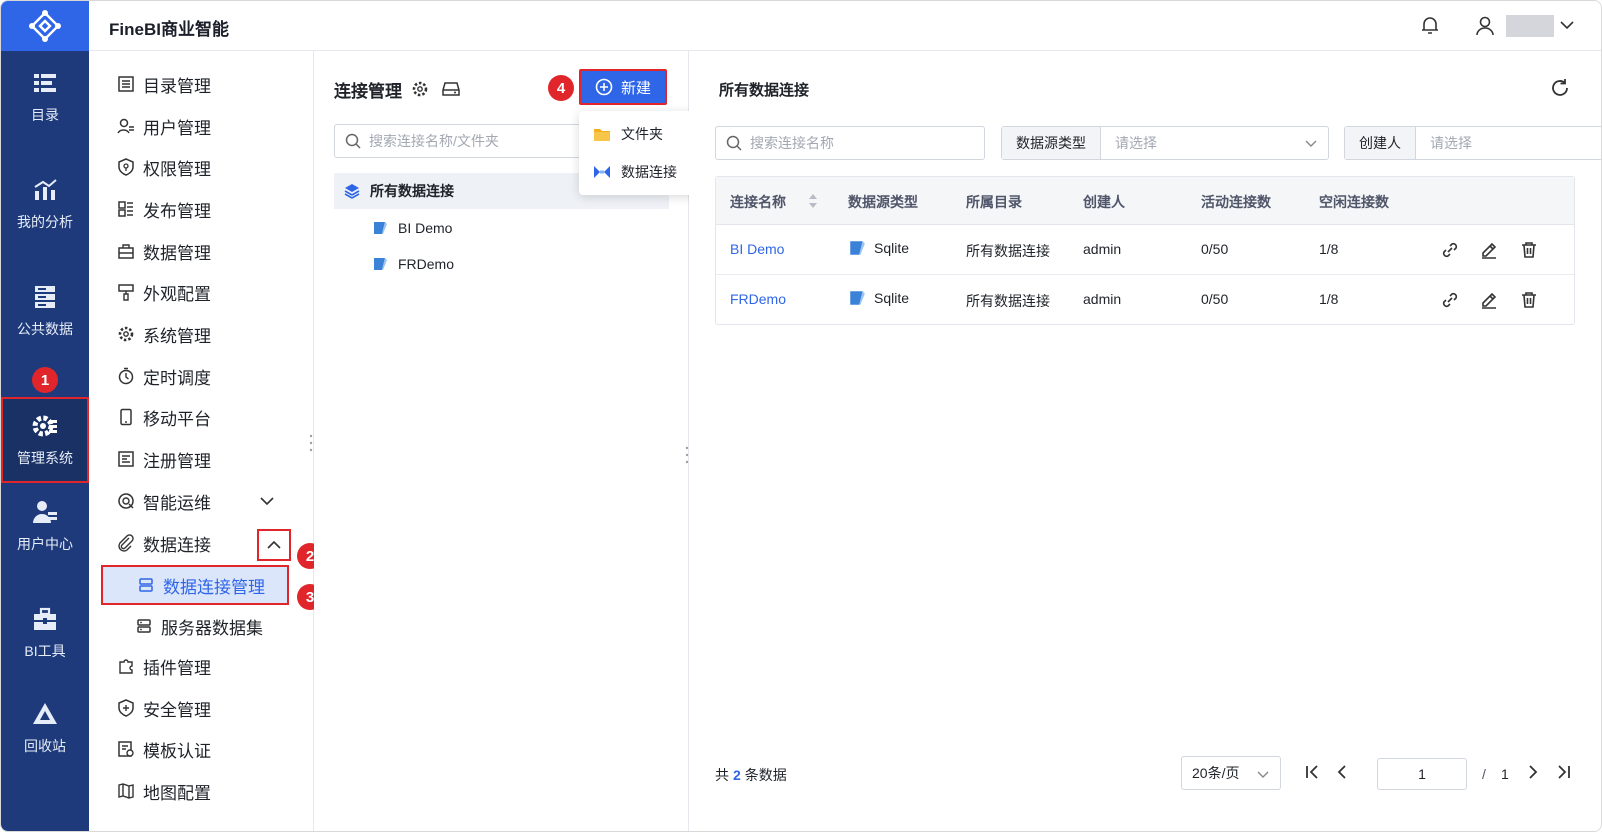 The width and height of the screenshot is (1602, 832). What do you see at coordinates (561, 88) in the screenshot?
I see `step-badge-4: 4` at bounding box center [561, 88].